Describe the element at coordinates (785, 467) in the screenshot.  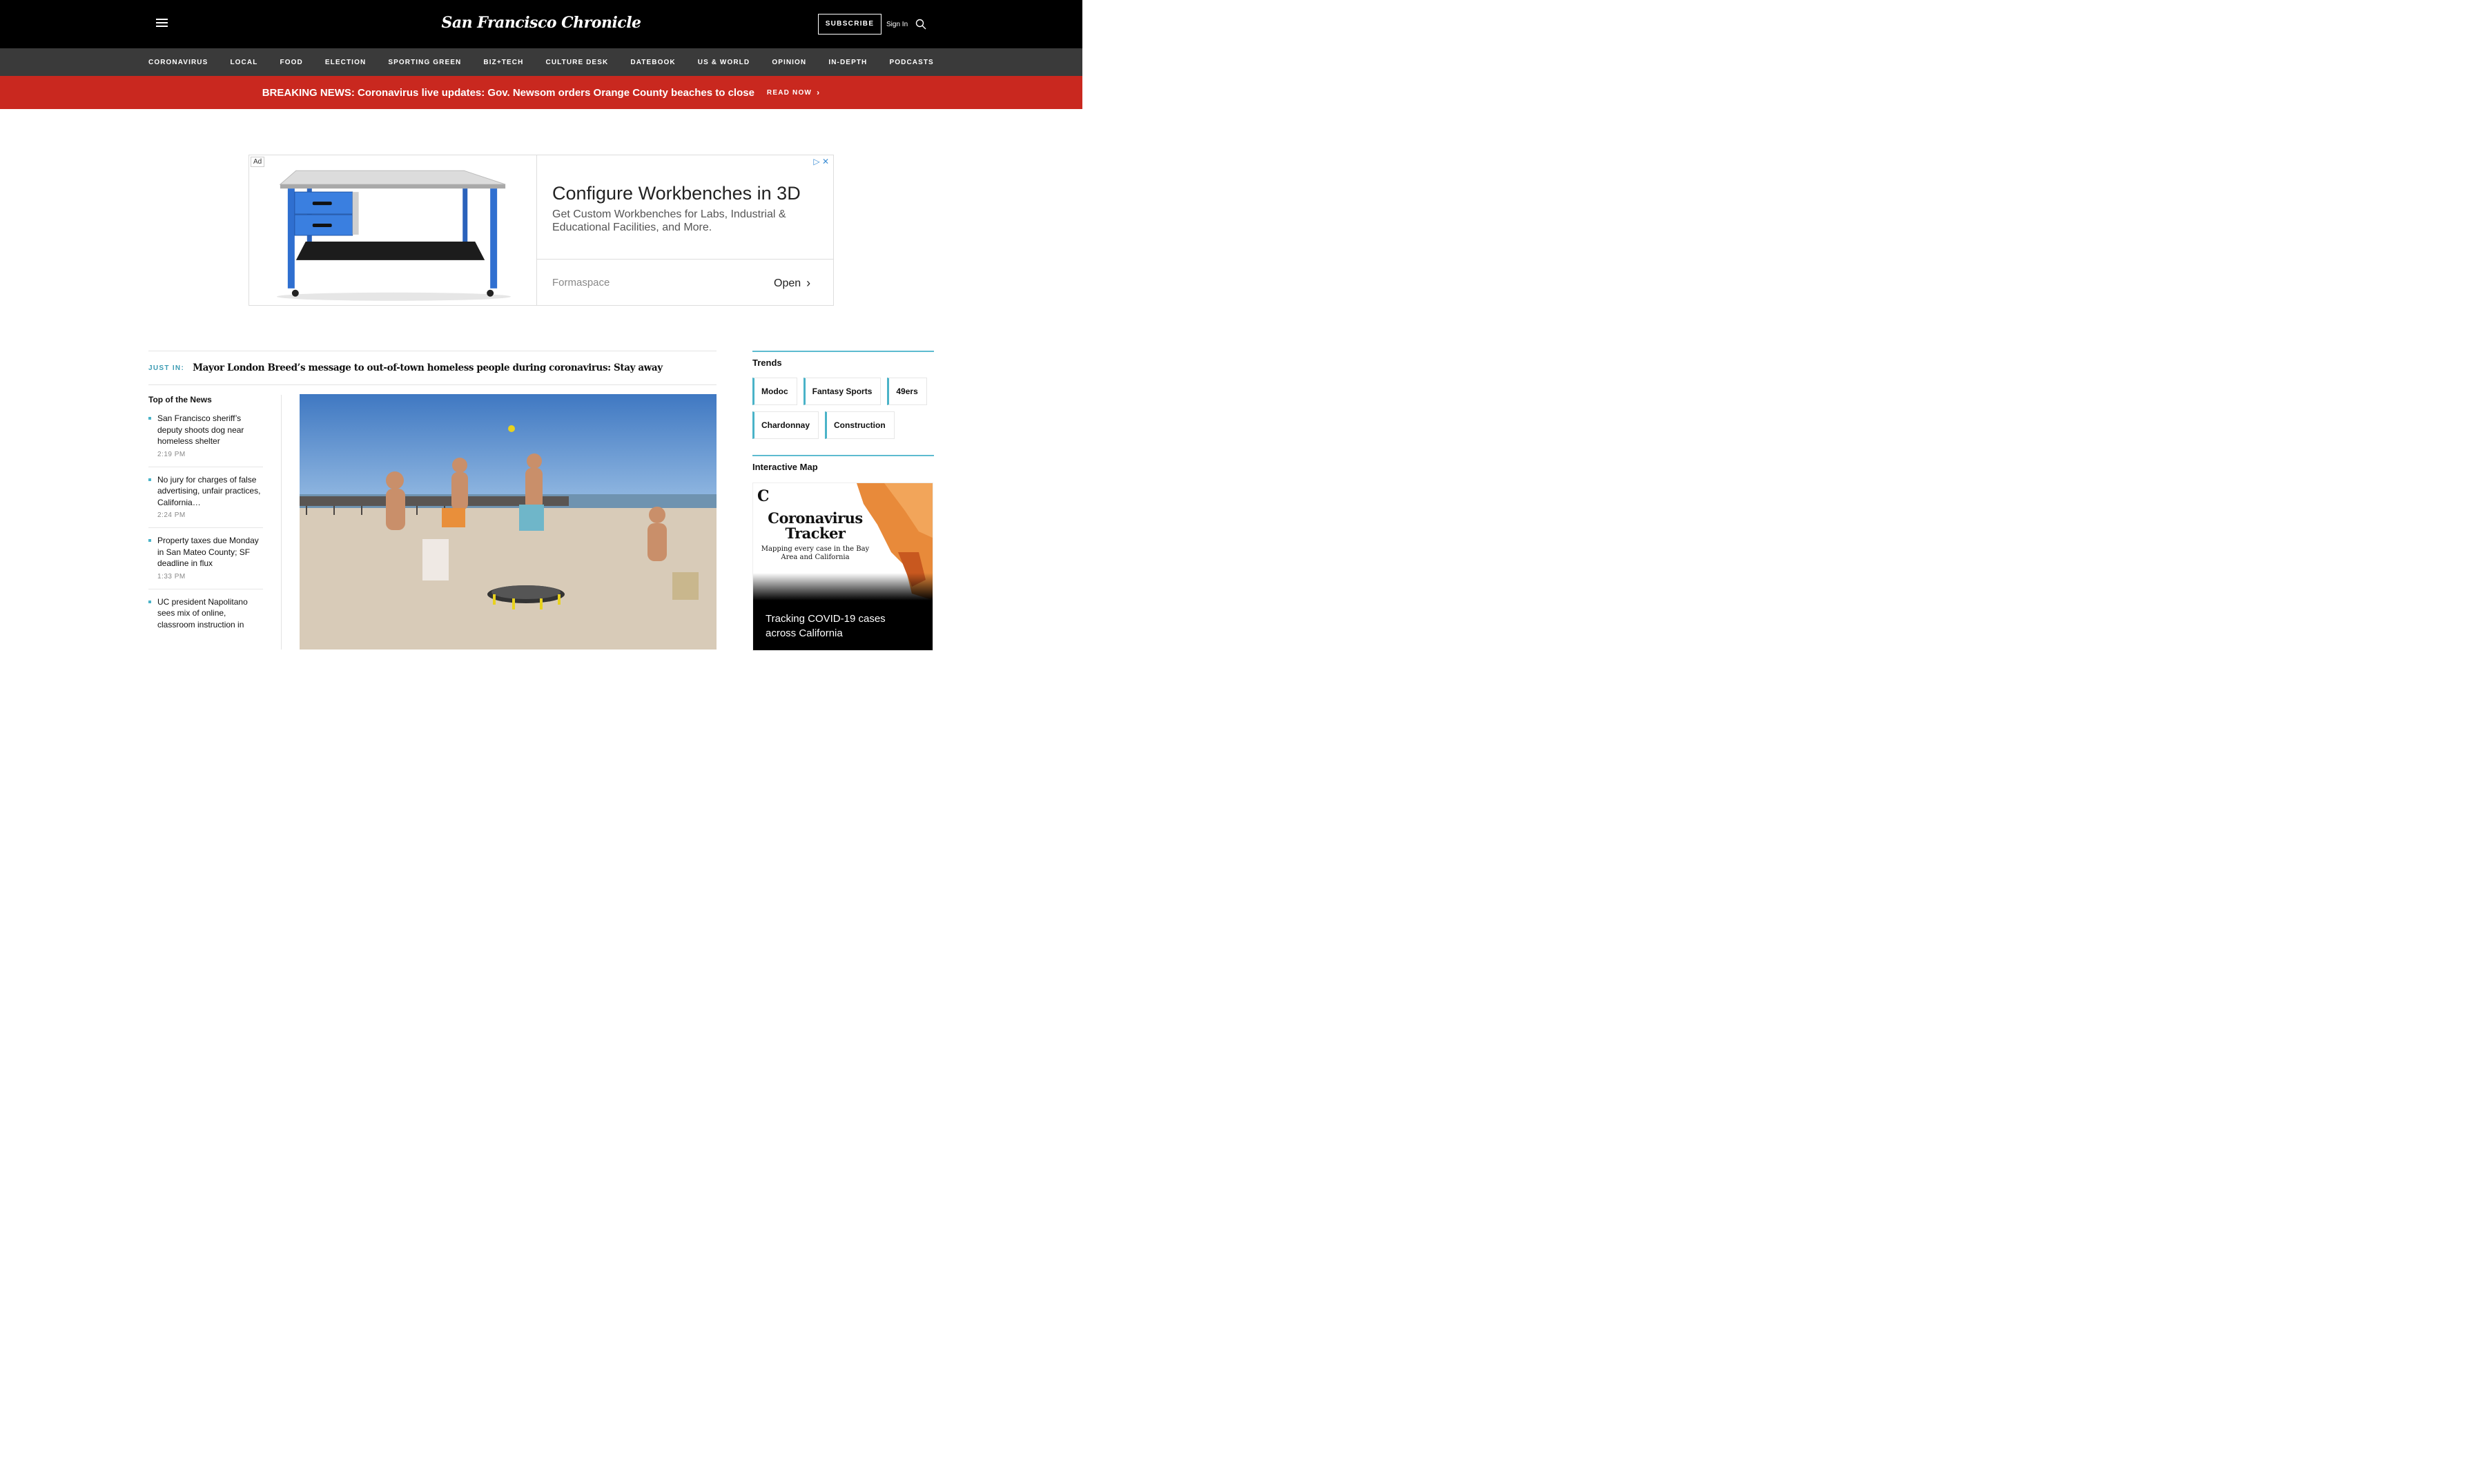
I see `interactive-map-heading: Interactive Map` at that location.